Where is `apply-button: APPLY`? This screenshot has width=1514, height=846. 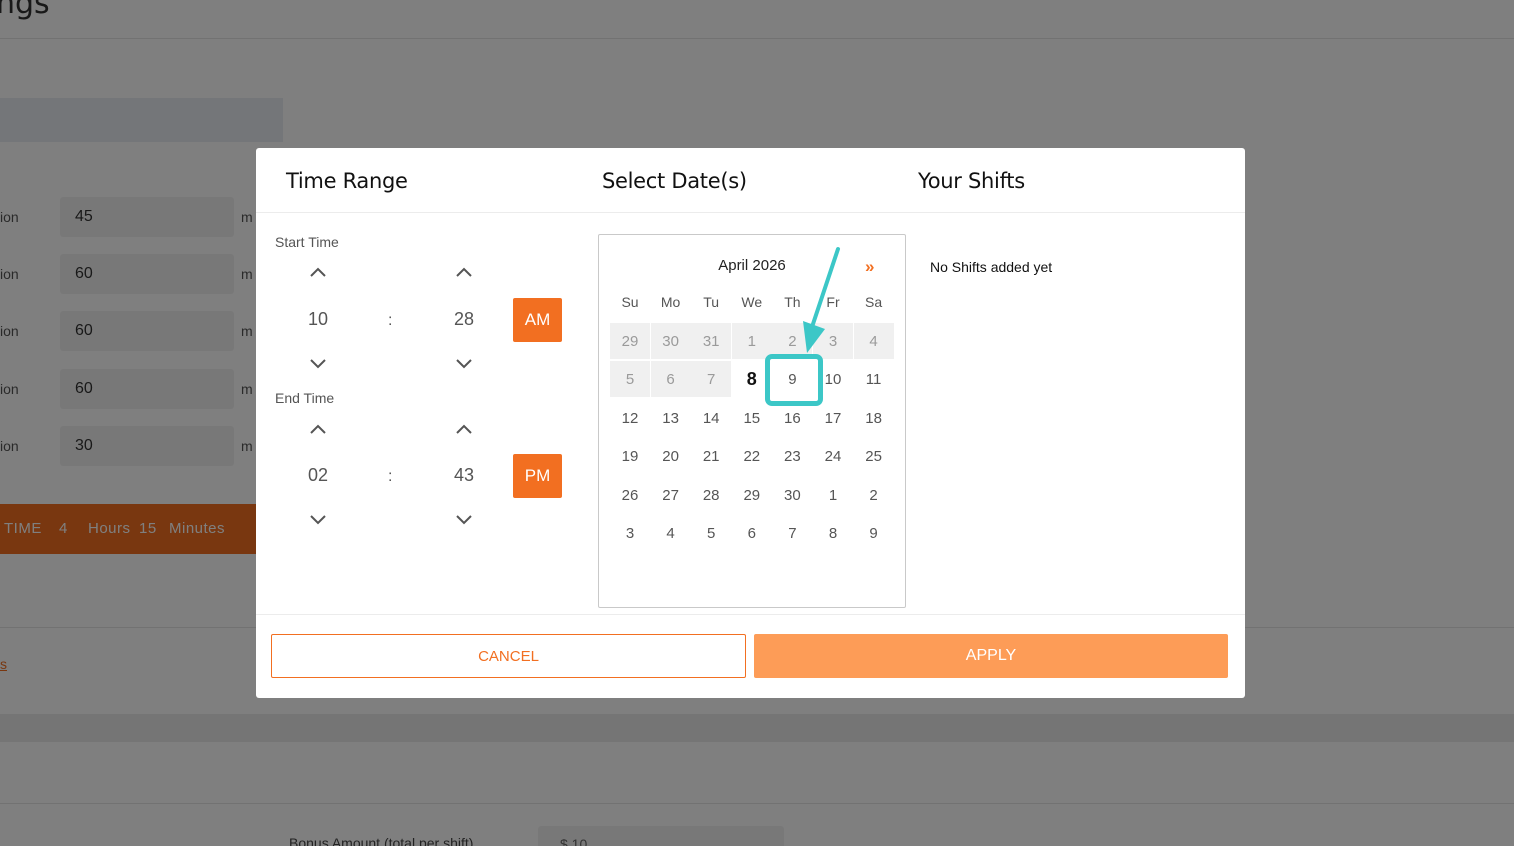
apply-button: APPLY is located at coordinates (991, 656).